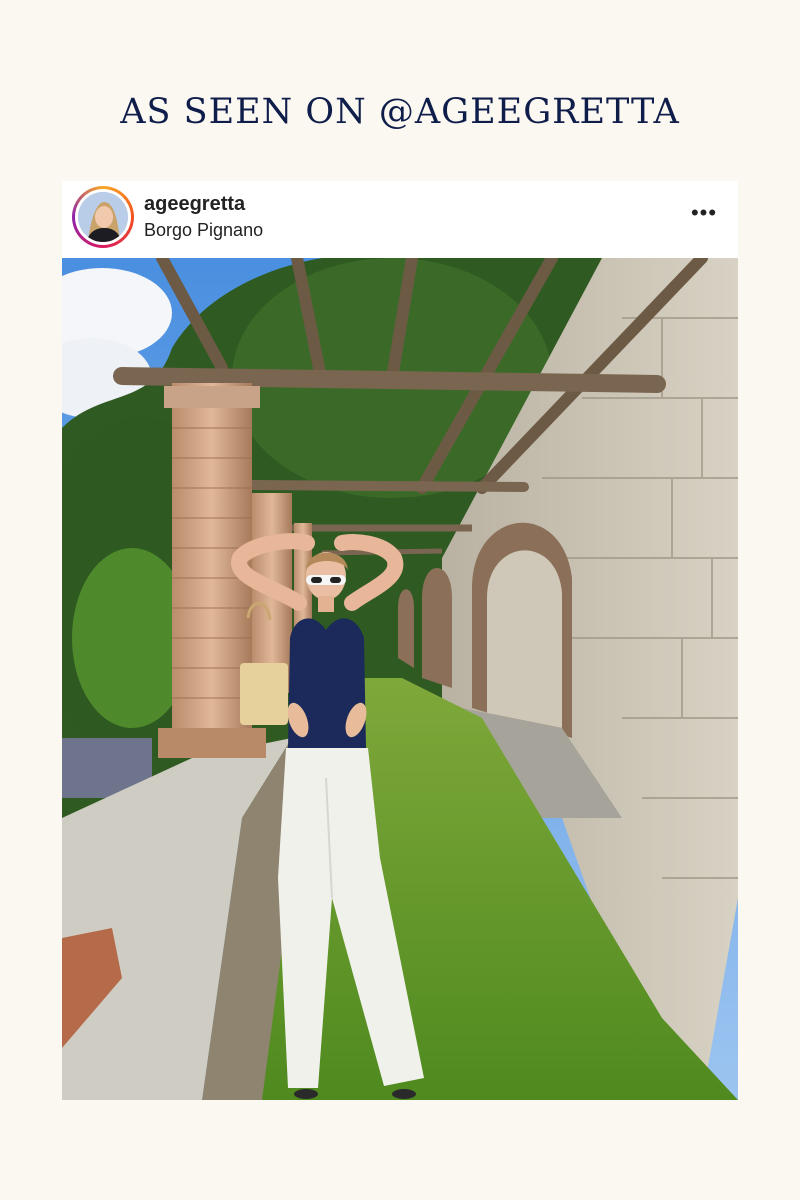 This screenshot has width=800, height=1200. Describe the element at coordinates (400, 112) in the screenshot. I see `page-headline: AS SEEN ON @AGEEGRETTA` at that location.